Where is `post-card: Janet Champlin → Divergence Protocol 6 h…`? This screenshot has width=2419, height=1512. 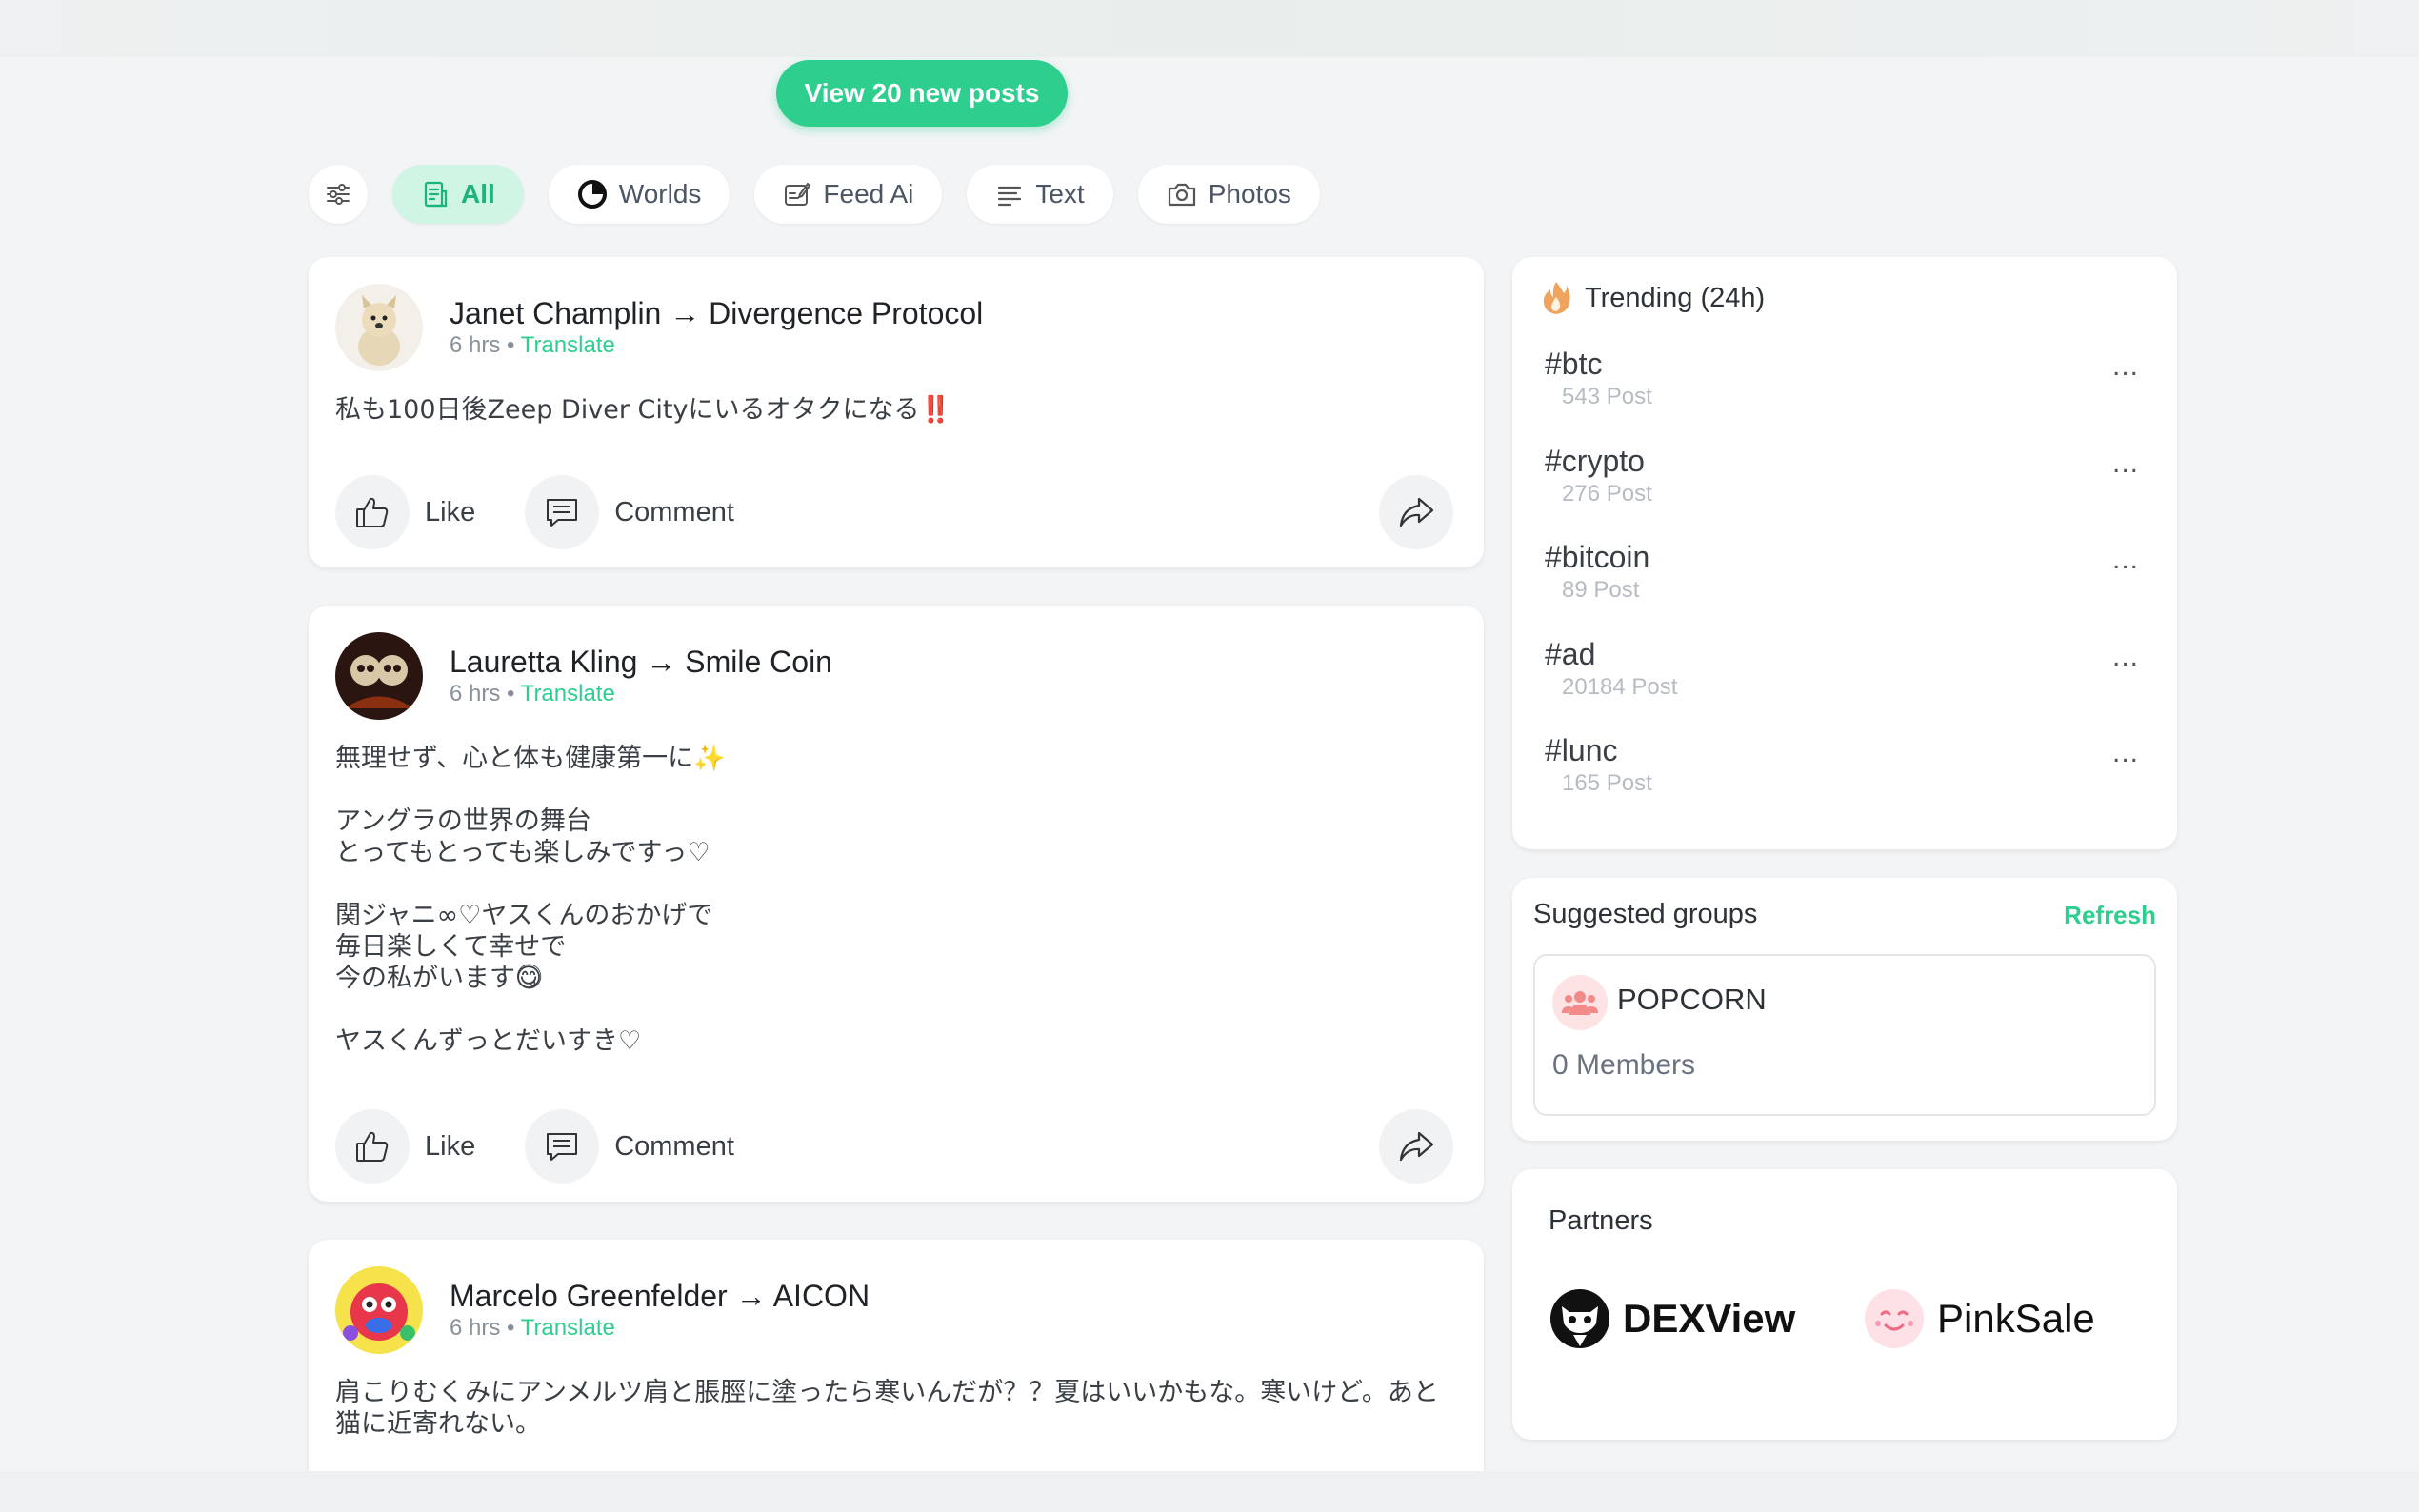
post-card: Janet Champlin → Divergence Protocol 6 h… is located at coordinates (896, 412).